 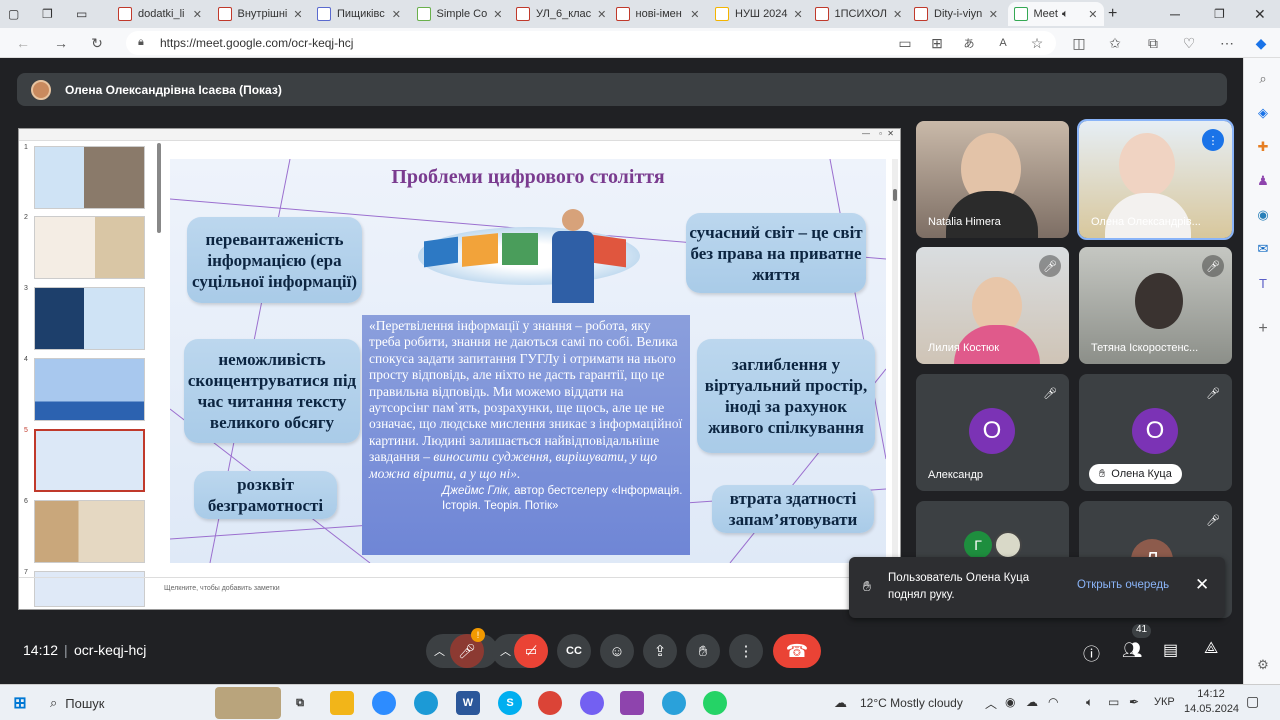 I want to click on browser-tab: dodatki_li ✕, so click(x=160, y=14).